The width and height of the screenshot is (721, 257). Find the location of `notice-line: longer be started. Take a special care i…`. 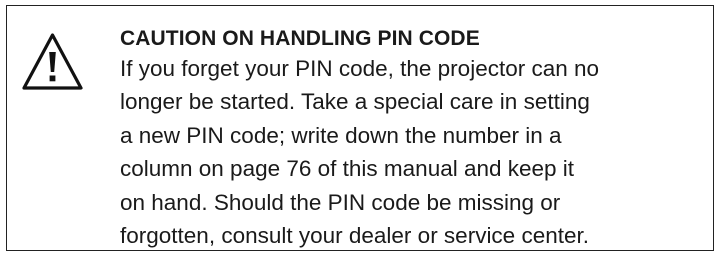

notice-line: longer be started. Take a special care i… is located at coordinates (355, 102).